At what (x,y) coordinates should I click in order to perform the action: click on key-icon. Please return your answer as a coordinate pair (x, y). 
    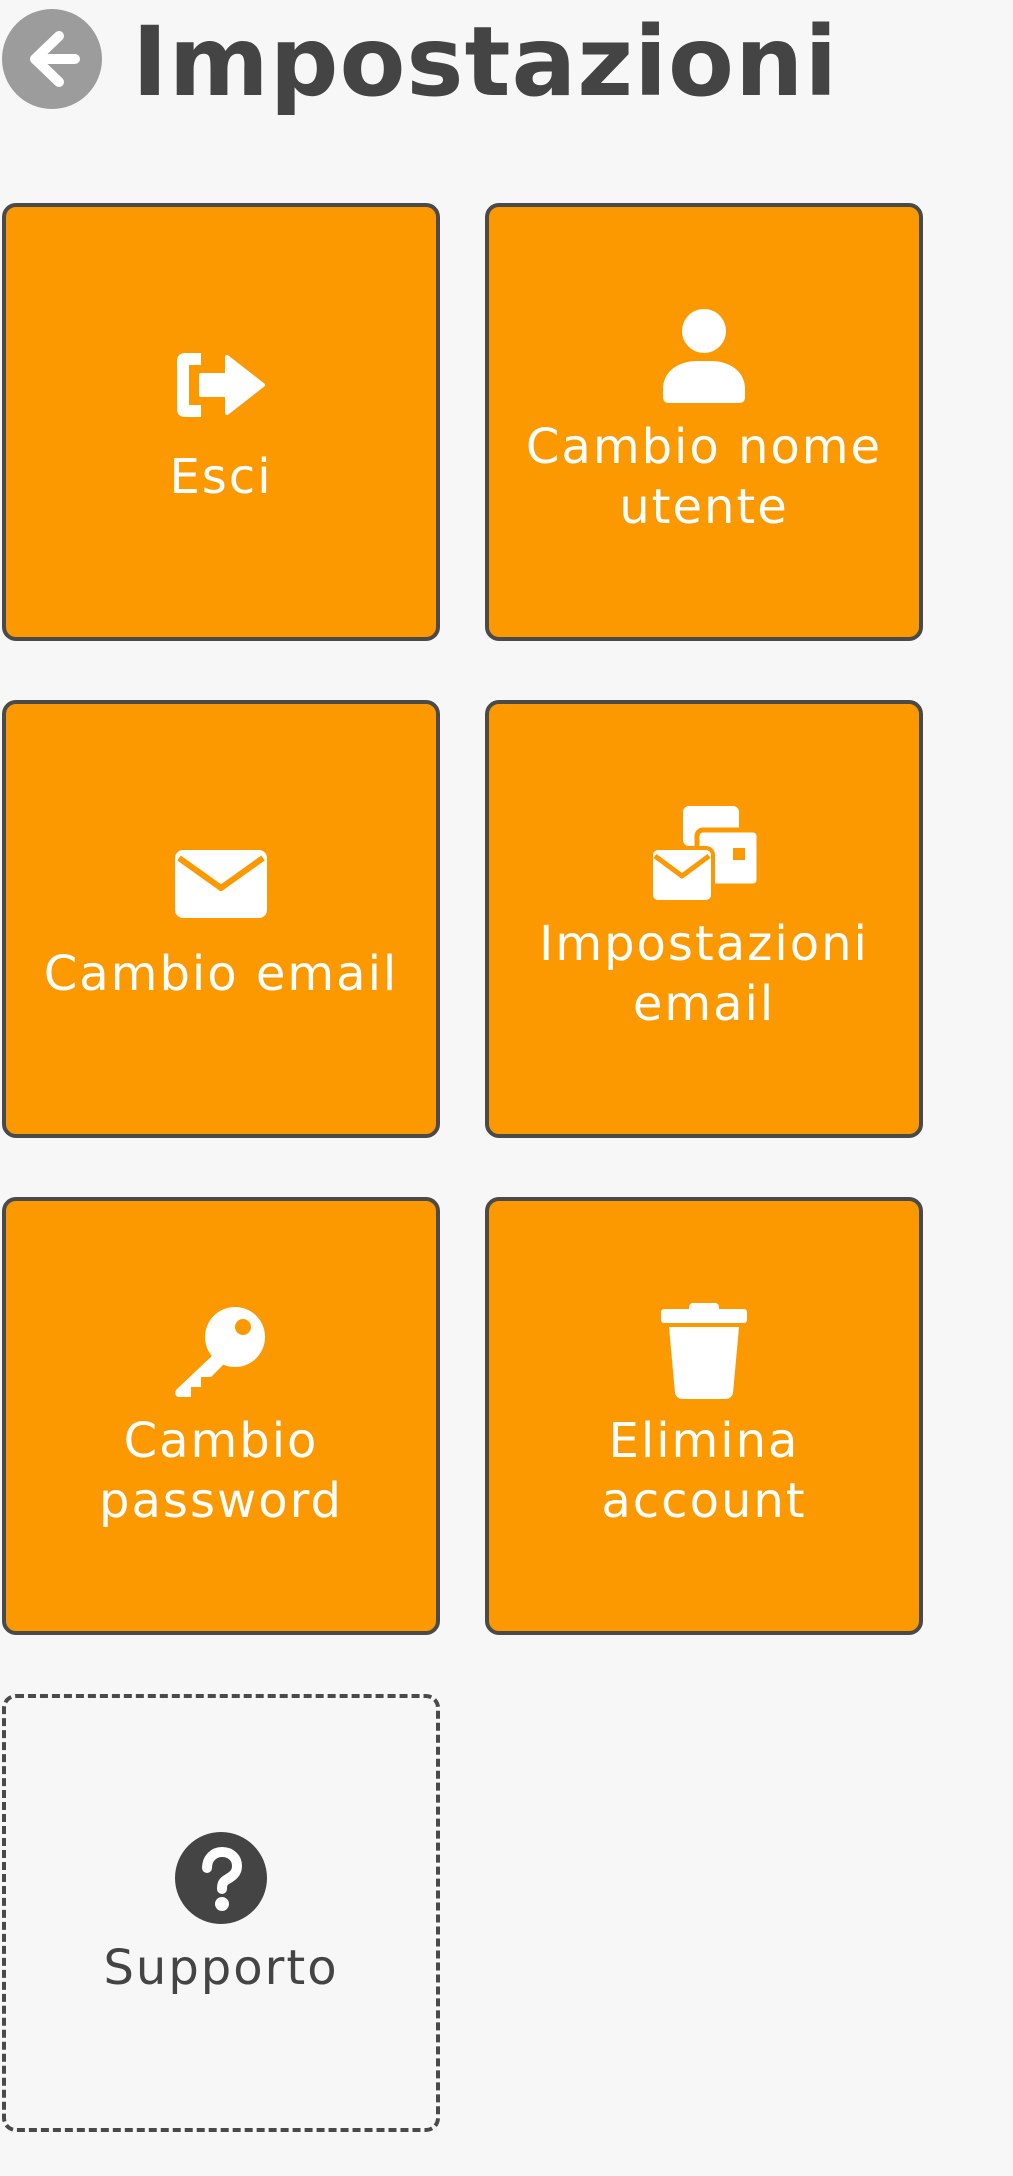
    Looking at the image, I should click on (221, 1351).